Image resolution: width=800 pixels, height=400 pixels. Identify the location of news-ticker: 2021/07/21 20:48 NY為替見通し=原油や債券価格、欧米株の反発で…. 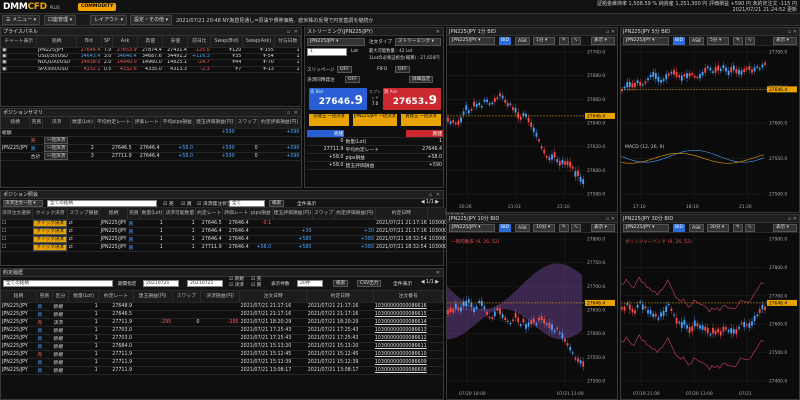
(274, 20).